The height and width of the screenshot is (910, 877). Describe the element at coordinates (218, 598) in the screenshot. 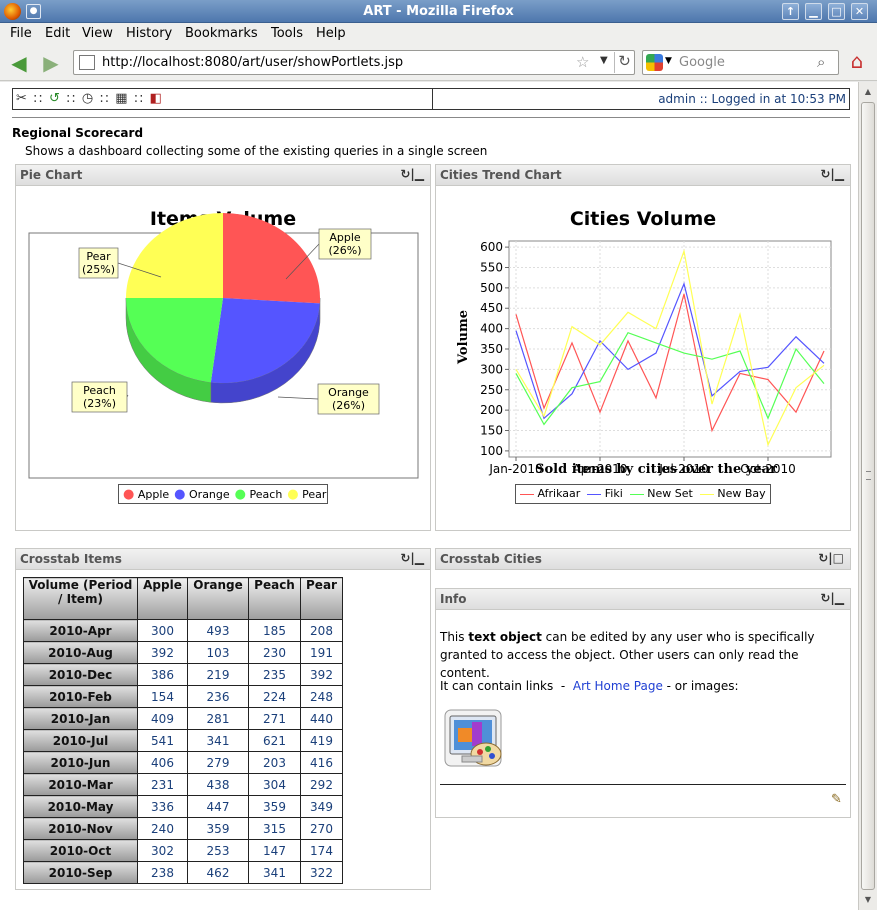

I see `column-header-orange: Orange` at that location.